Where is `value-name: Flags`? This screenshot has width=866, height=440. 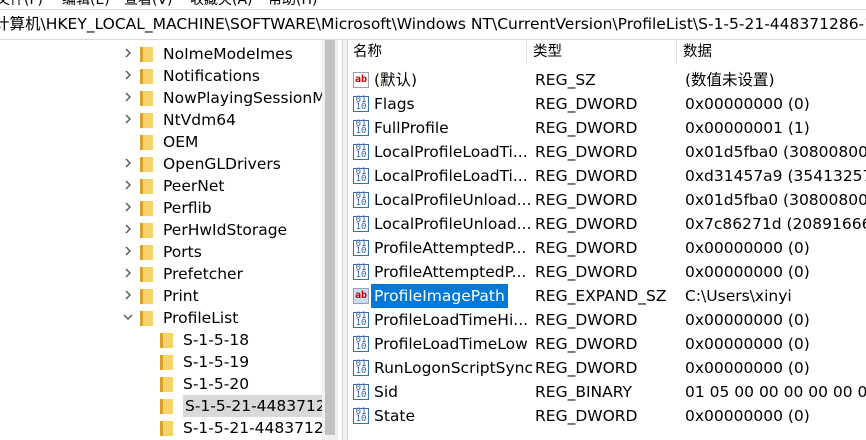
value-name: Flags is located at coordinates (394, 104).